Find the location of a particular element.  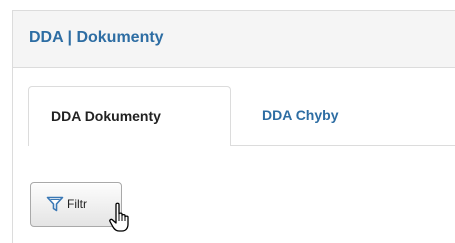

tab-dda-chyby: DDA Chyby is located at coordinates (307, 115).